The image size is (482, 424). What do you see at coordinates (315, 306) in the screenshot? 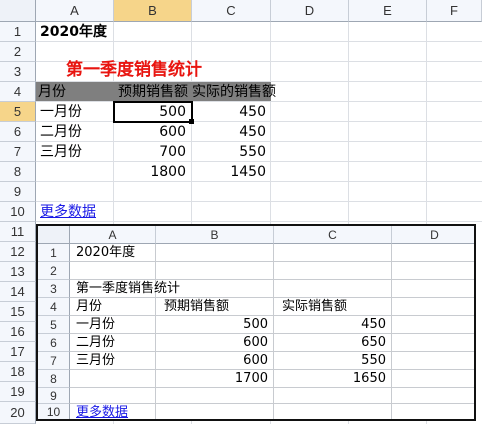
I see `pic-cell-c4: 实际销售额` at bounding box center [315, 306].